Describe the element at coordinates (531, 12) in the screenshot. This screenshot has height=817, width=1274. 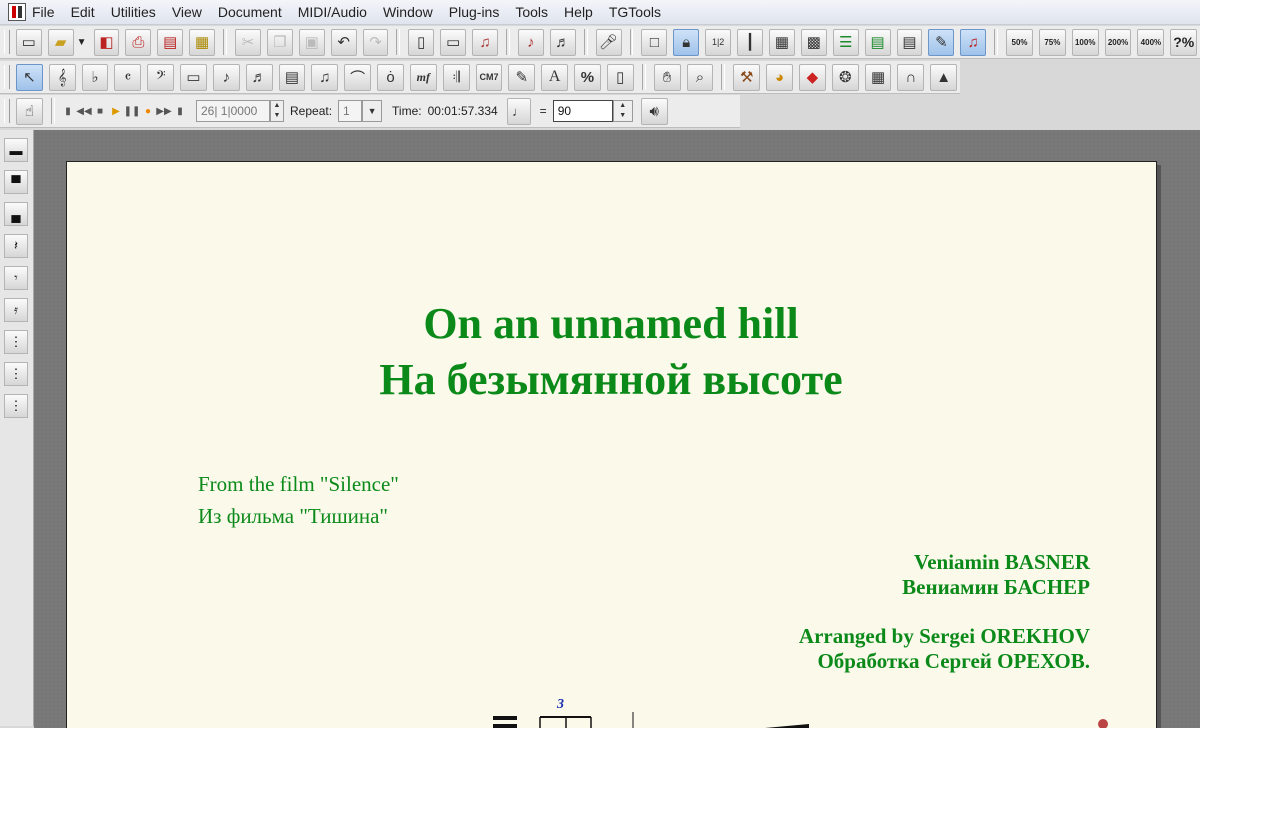
I see `menu-tools: Tools` at that location.